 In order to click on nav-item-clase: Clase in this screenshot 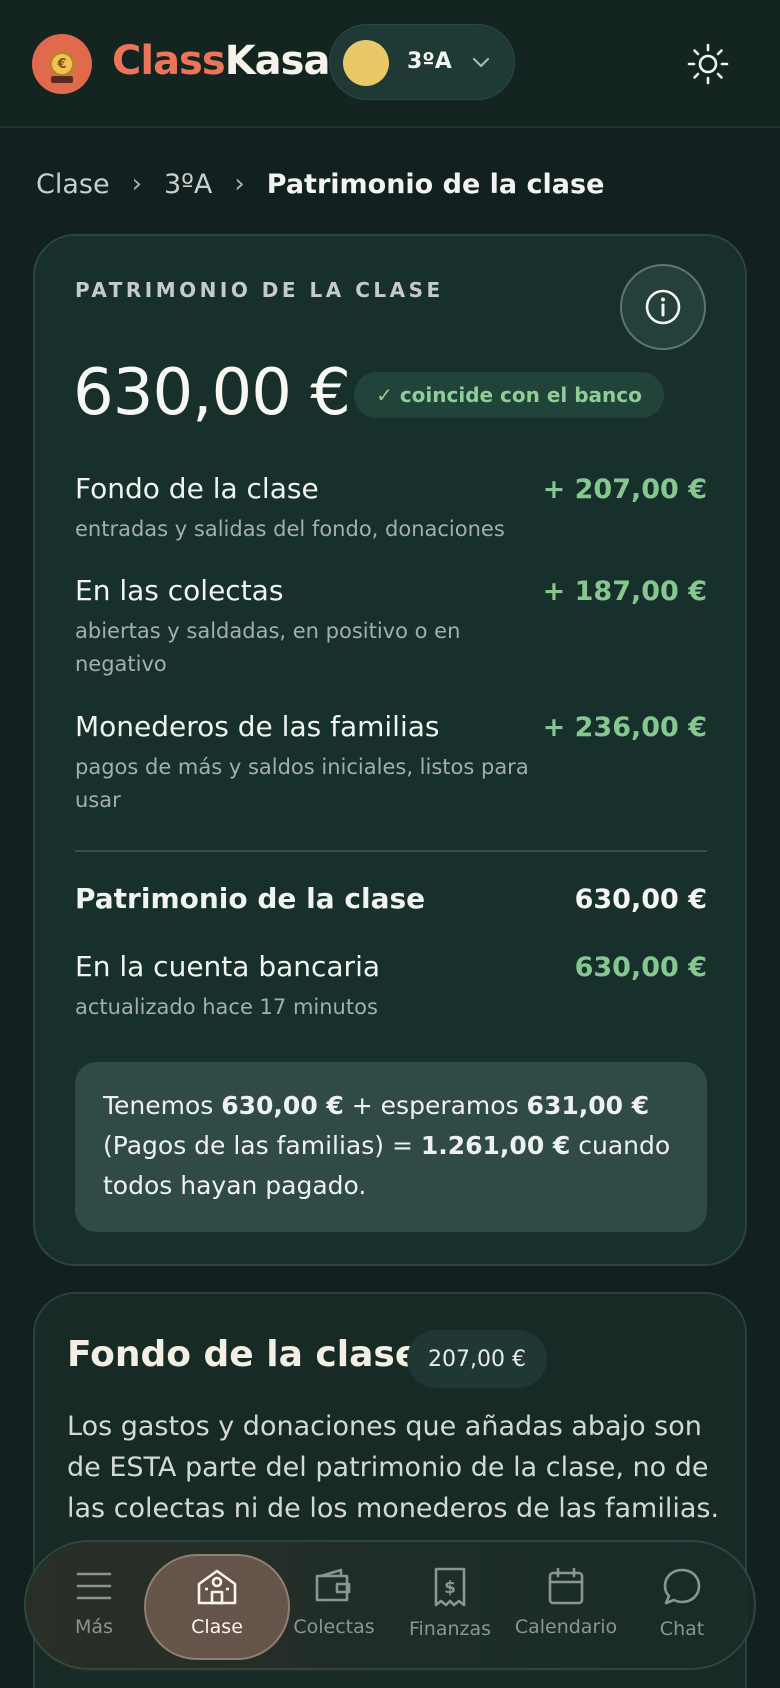, I will do `click(217, 1607)`.